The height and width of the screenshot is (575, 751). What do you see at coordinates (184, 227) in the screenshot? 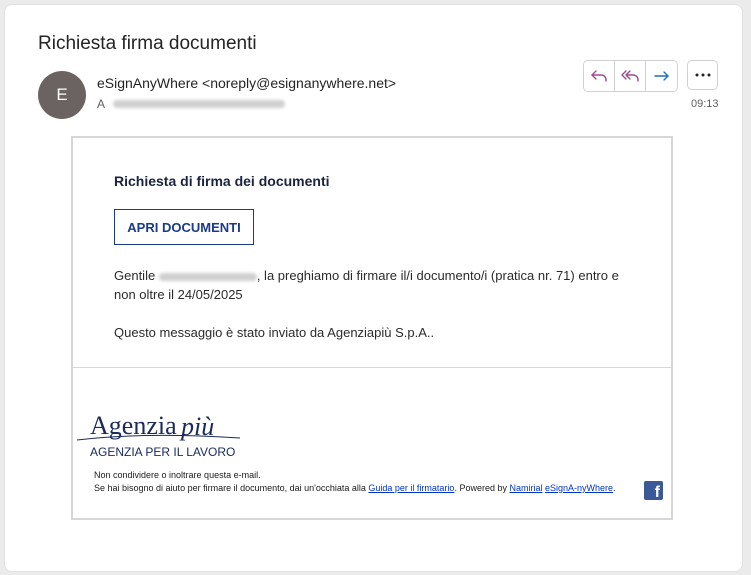
I see `open-documents-button: APRI DOCUMENTI` at bounding box center [184, 227].